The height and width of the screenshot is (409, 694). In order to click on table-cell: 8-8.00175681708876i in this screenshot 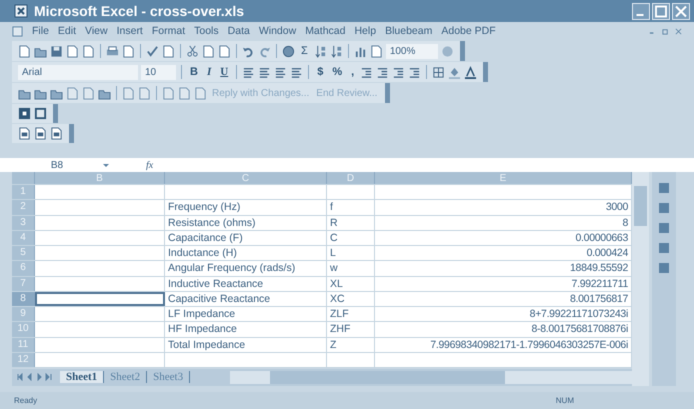, I will do `click(580, 329)`.